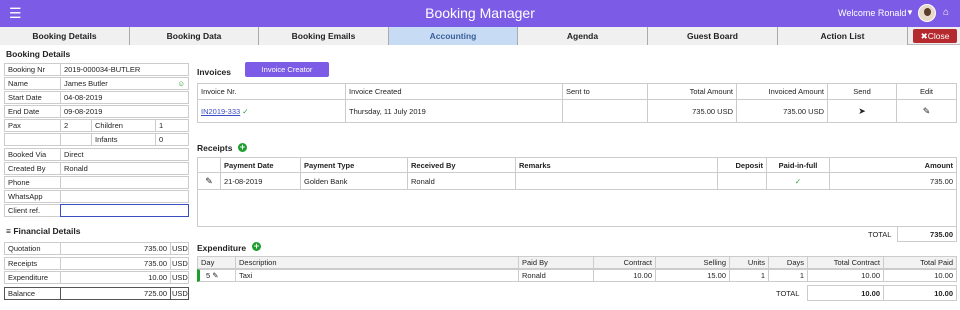 The width and height of the screenshot is (960, 310). I want to click on expenditure-currency: USD, so click(179, 277).